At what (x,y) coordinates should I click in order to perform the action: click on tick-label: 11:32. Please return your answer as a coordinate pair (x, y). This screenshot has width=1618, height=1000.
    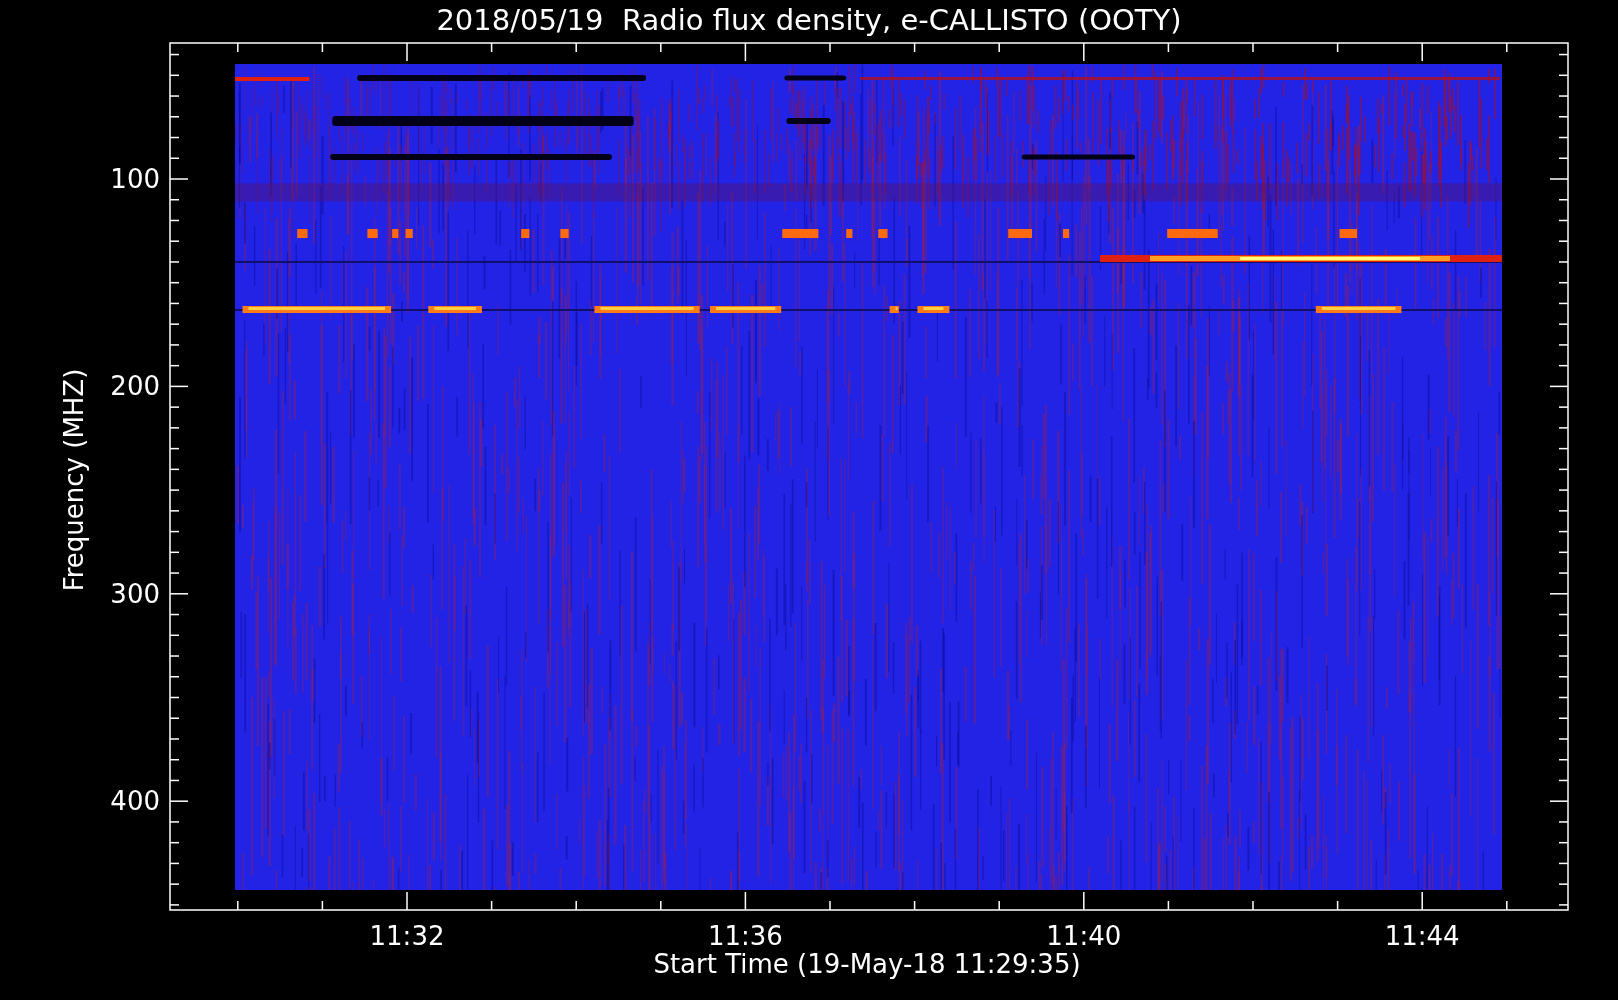
    Looking at the image, I should click on (407, 936).